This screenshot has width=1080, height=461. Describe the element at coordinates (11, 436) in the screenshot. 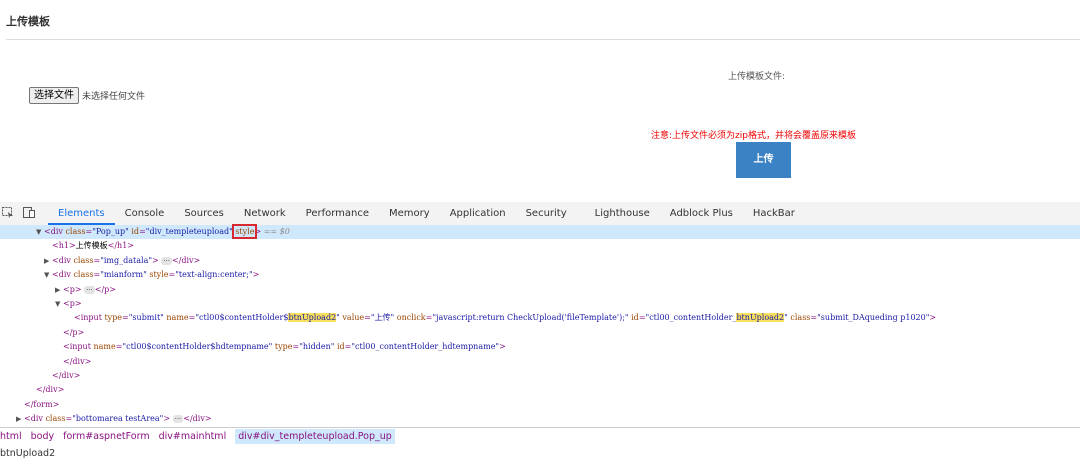

I see `breadcrumb-item: html` at that location.